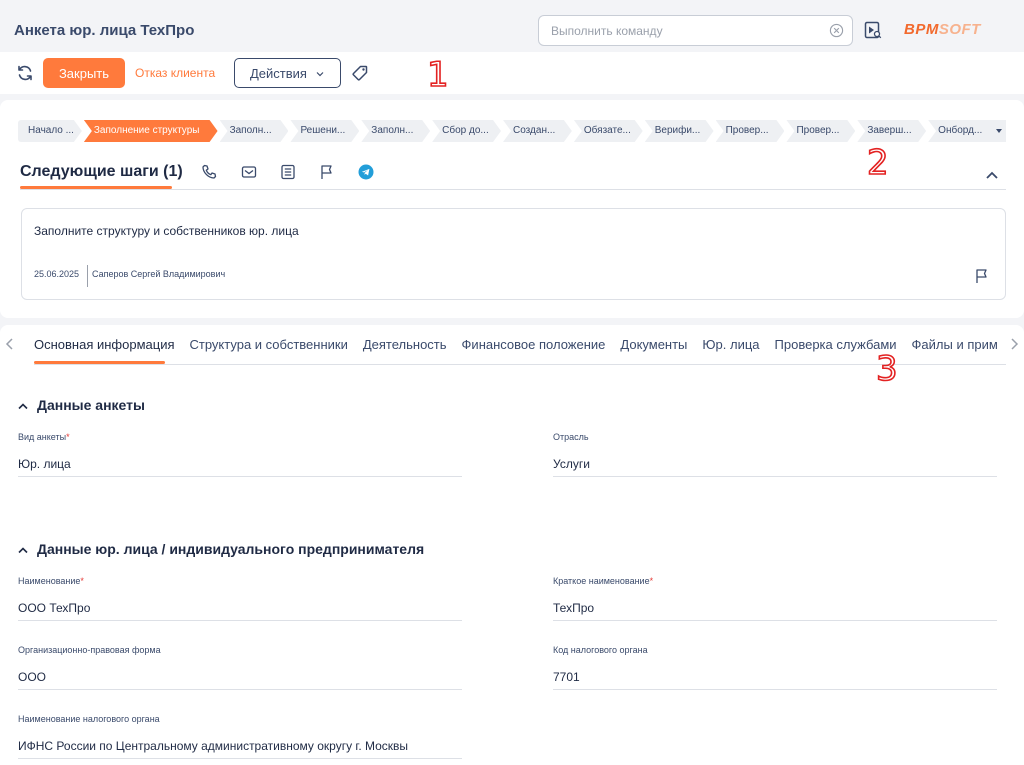  I want to click on bpmsoft-logo: ВРМSOFT, so click(942, 29).